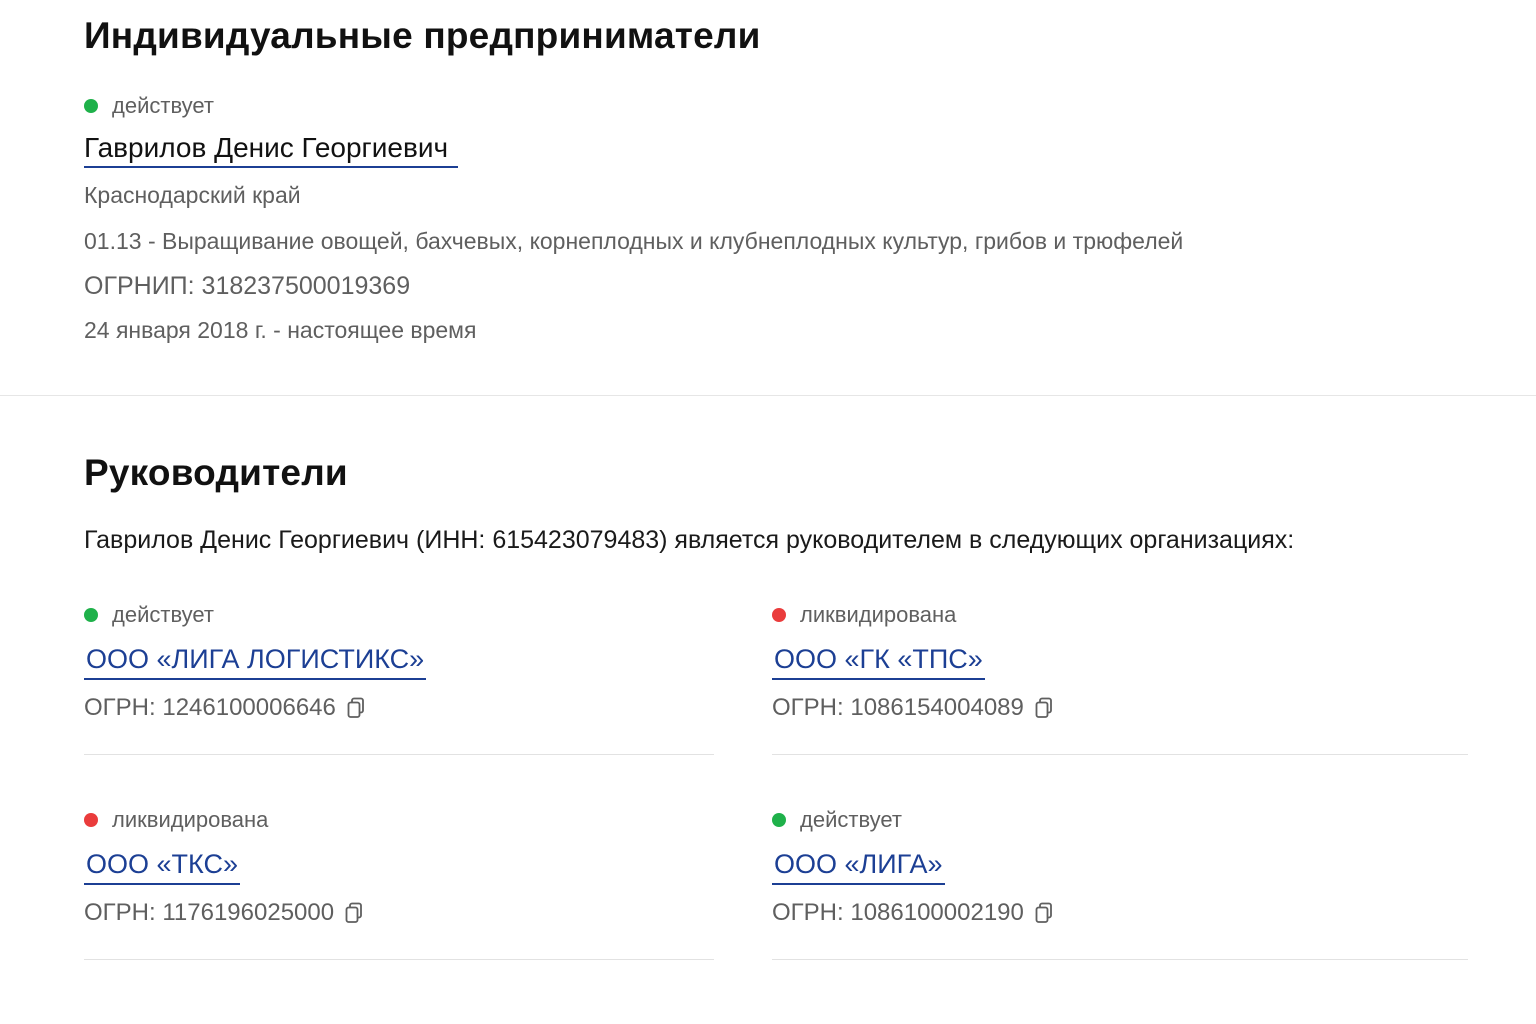  What do you see at coordinates (898, 707) in the screenshot?
I see `org-ogrn-text: ОГРН: 1086154004089` at bounding box center [898, 707].